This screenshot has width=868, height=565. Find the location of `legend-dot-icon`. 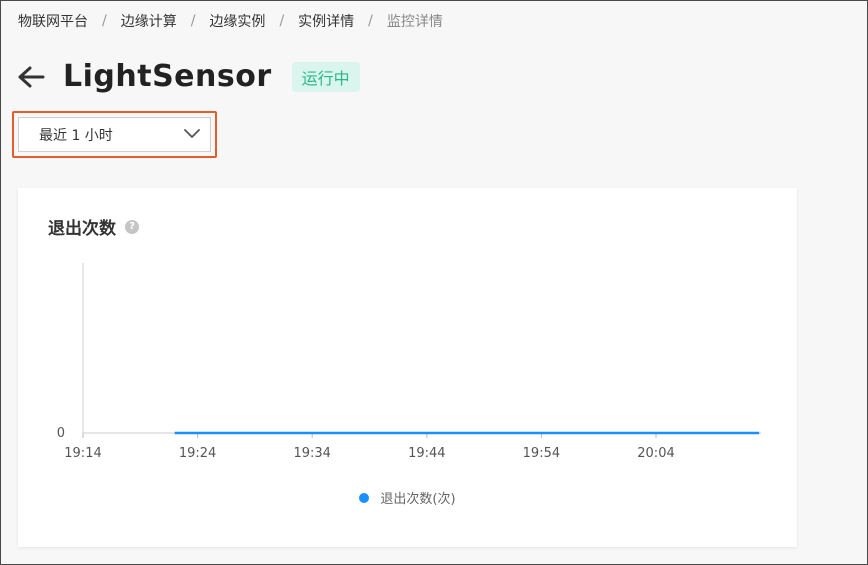

legend-dot-icon is located at coordinates (364, 497).